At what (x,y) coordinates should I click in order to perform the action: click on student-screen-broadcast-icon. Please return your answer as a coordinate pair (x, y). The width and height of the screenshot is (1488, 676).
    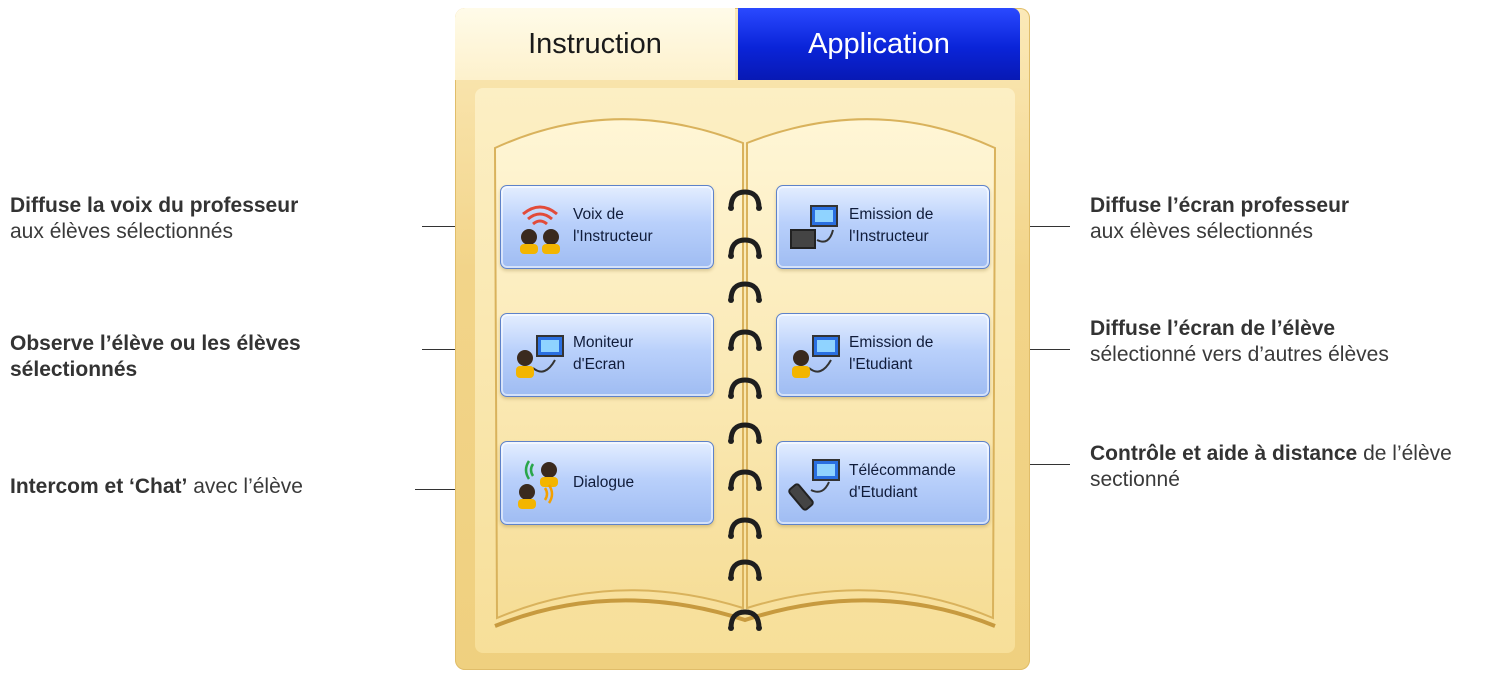
    Looking at the image, I should click on (816, 356).